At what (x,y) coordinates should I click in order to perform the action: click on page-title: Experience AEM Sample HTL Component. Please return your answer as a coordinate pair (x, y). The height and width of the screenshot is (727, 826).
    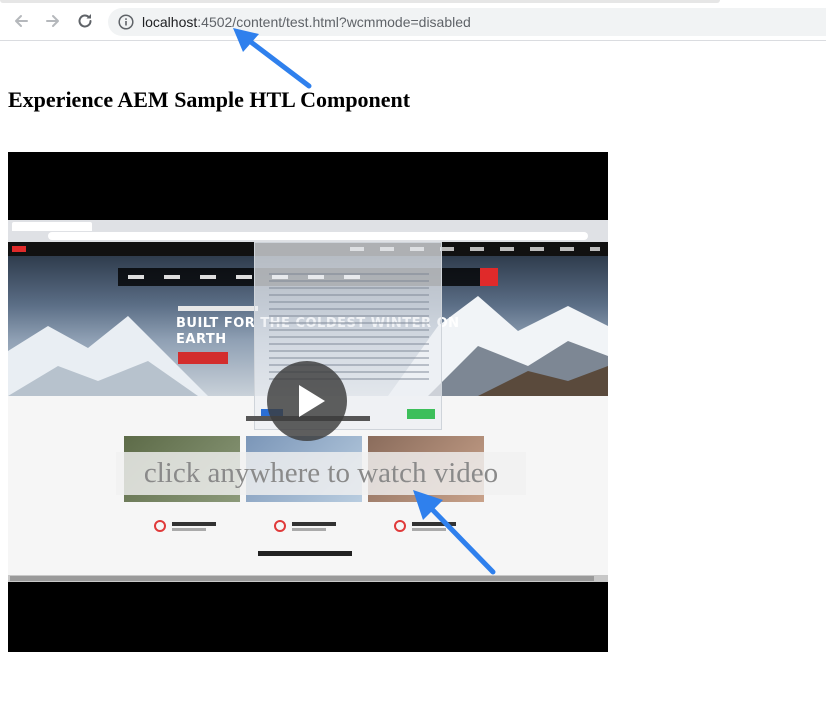
    Looking at the image, I should click on (209, 99).